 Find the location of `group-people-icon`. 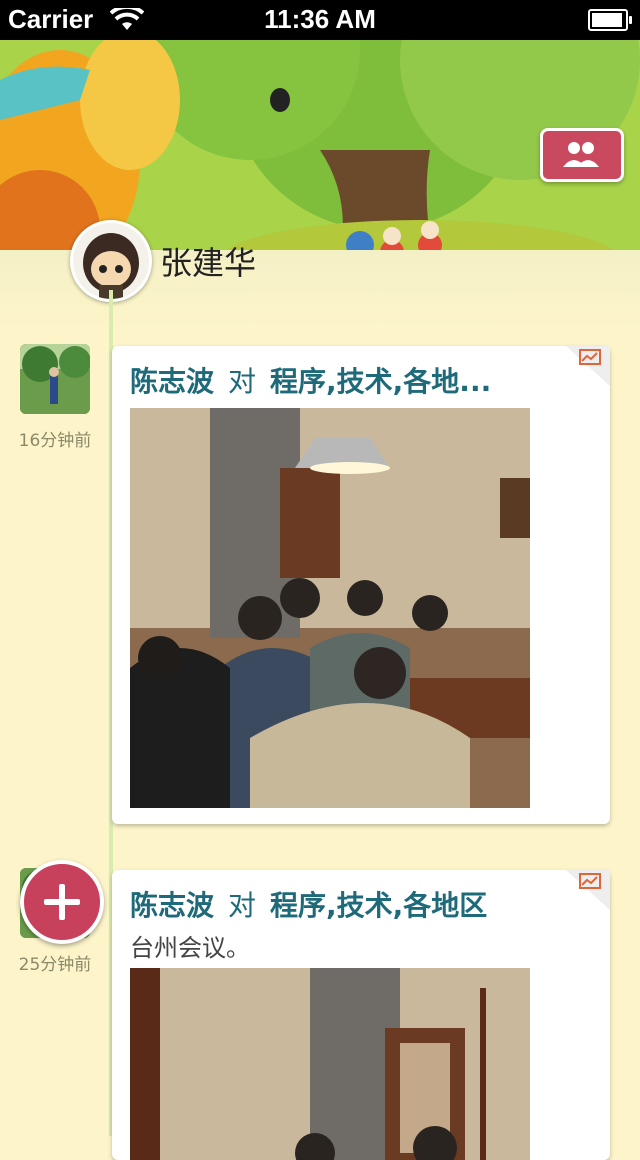

group-people-icon is located at coordinates (581, 154).